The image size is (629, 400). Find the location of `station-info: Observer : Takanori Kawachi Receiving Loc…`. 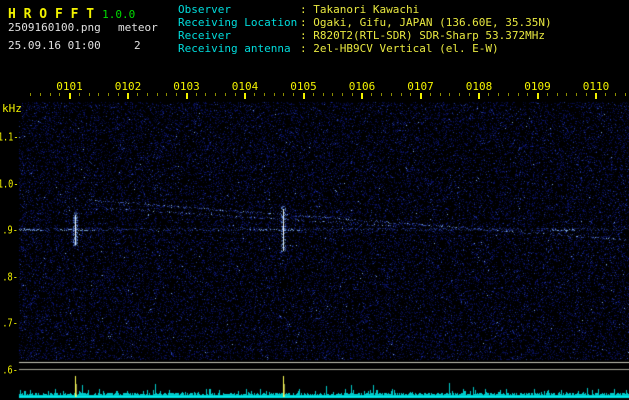

station-info: Observer : Takanori Kawachi Receiving Loc… is located at coordinates (365, 29).